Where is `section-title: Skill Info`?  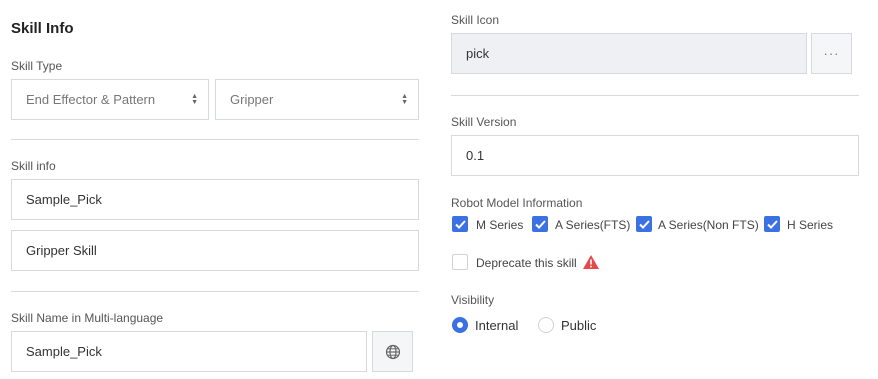
section-title: Skill Info is located at coordinates (42, 28).